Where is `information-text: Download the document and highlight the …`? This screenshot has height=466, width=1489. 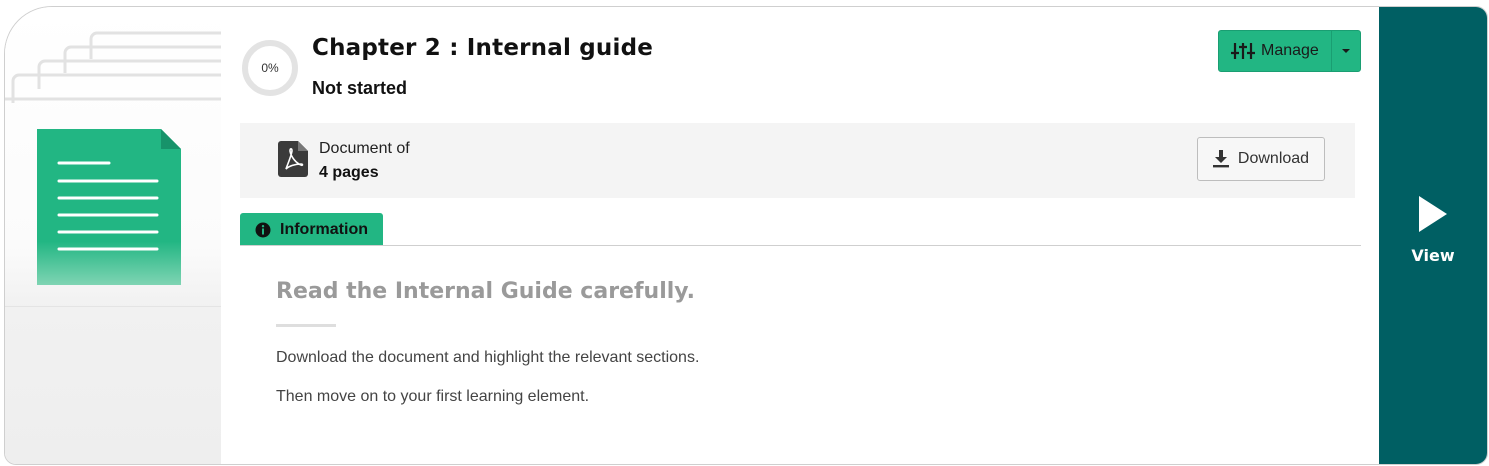
information-text: Download the document and highlight the … is located at coordinates (488, 357).